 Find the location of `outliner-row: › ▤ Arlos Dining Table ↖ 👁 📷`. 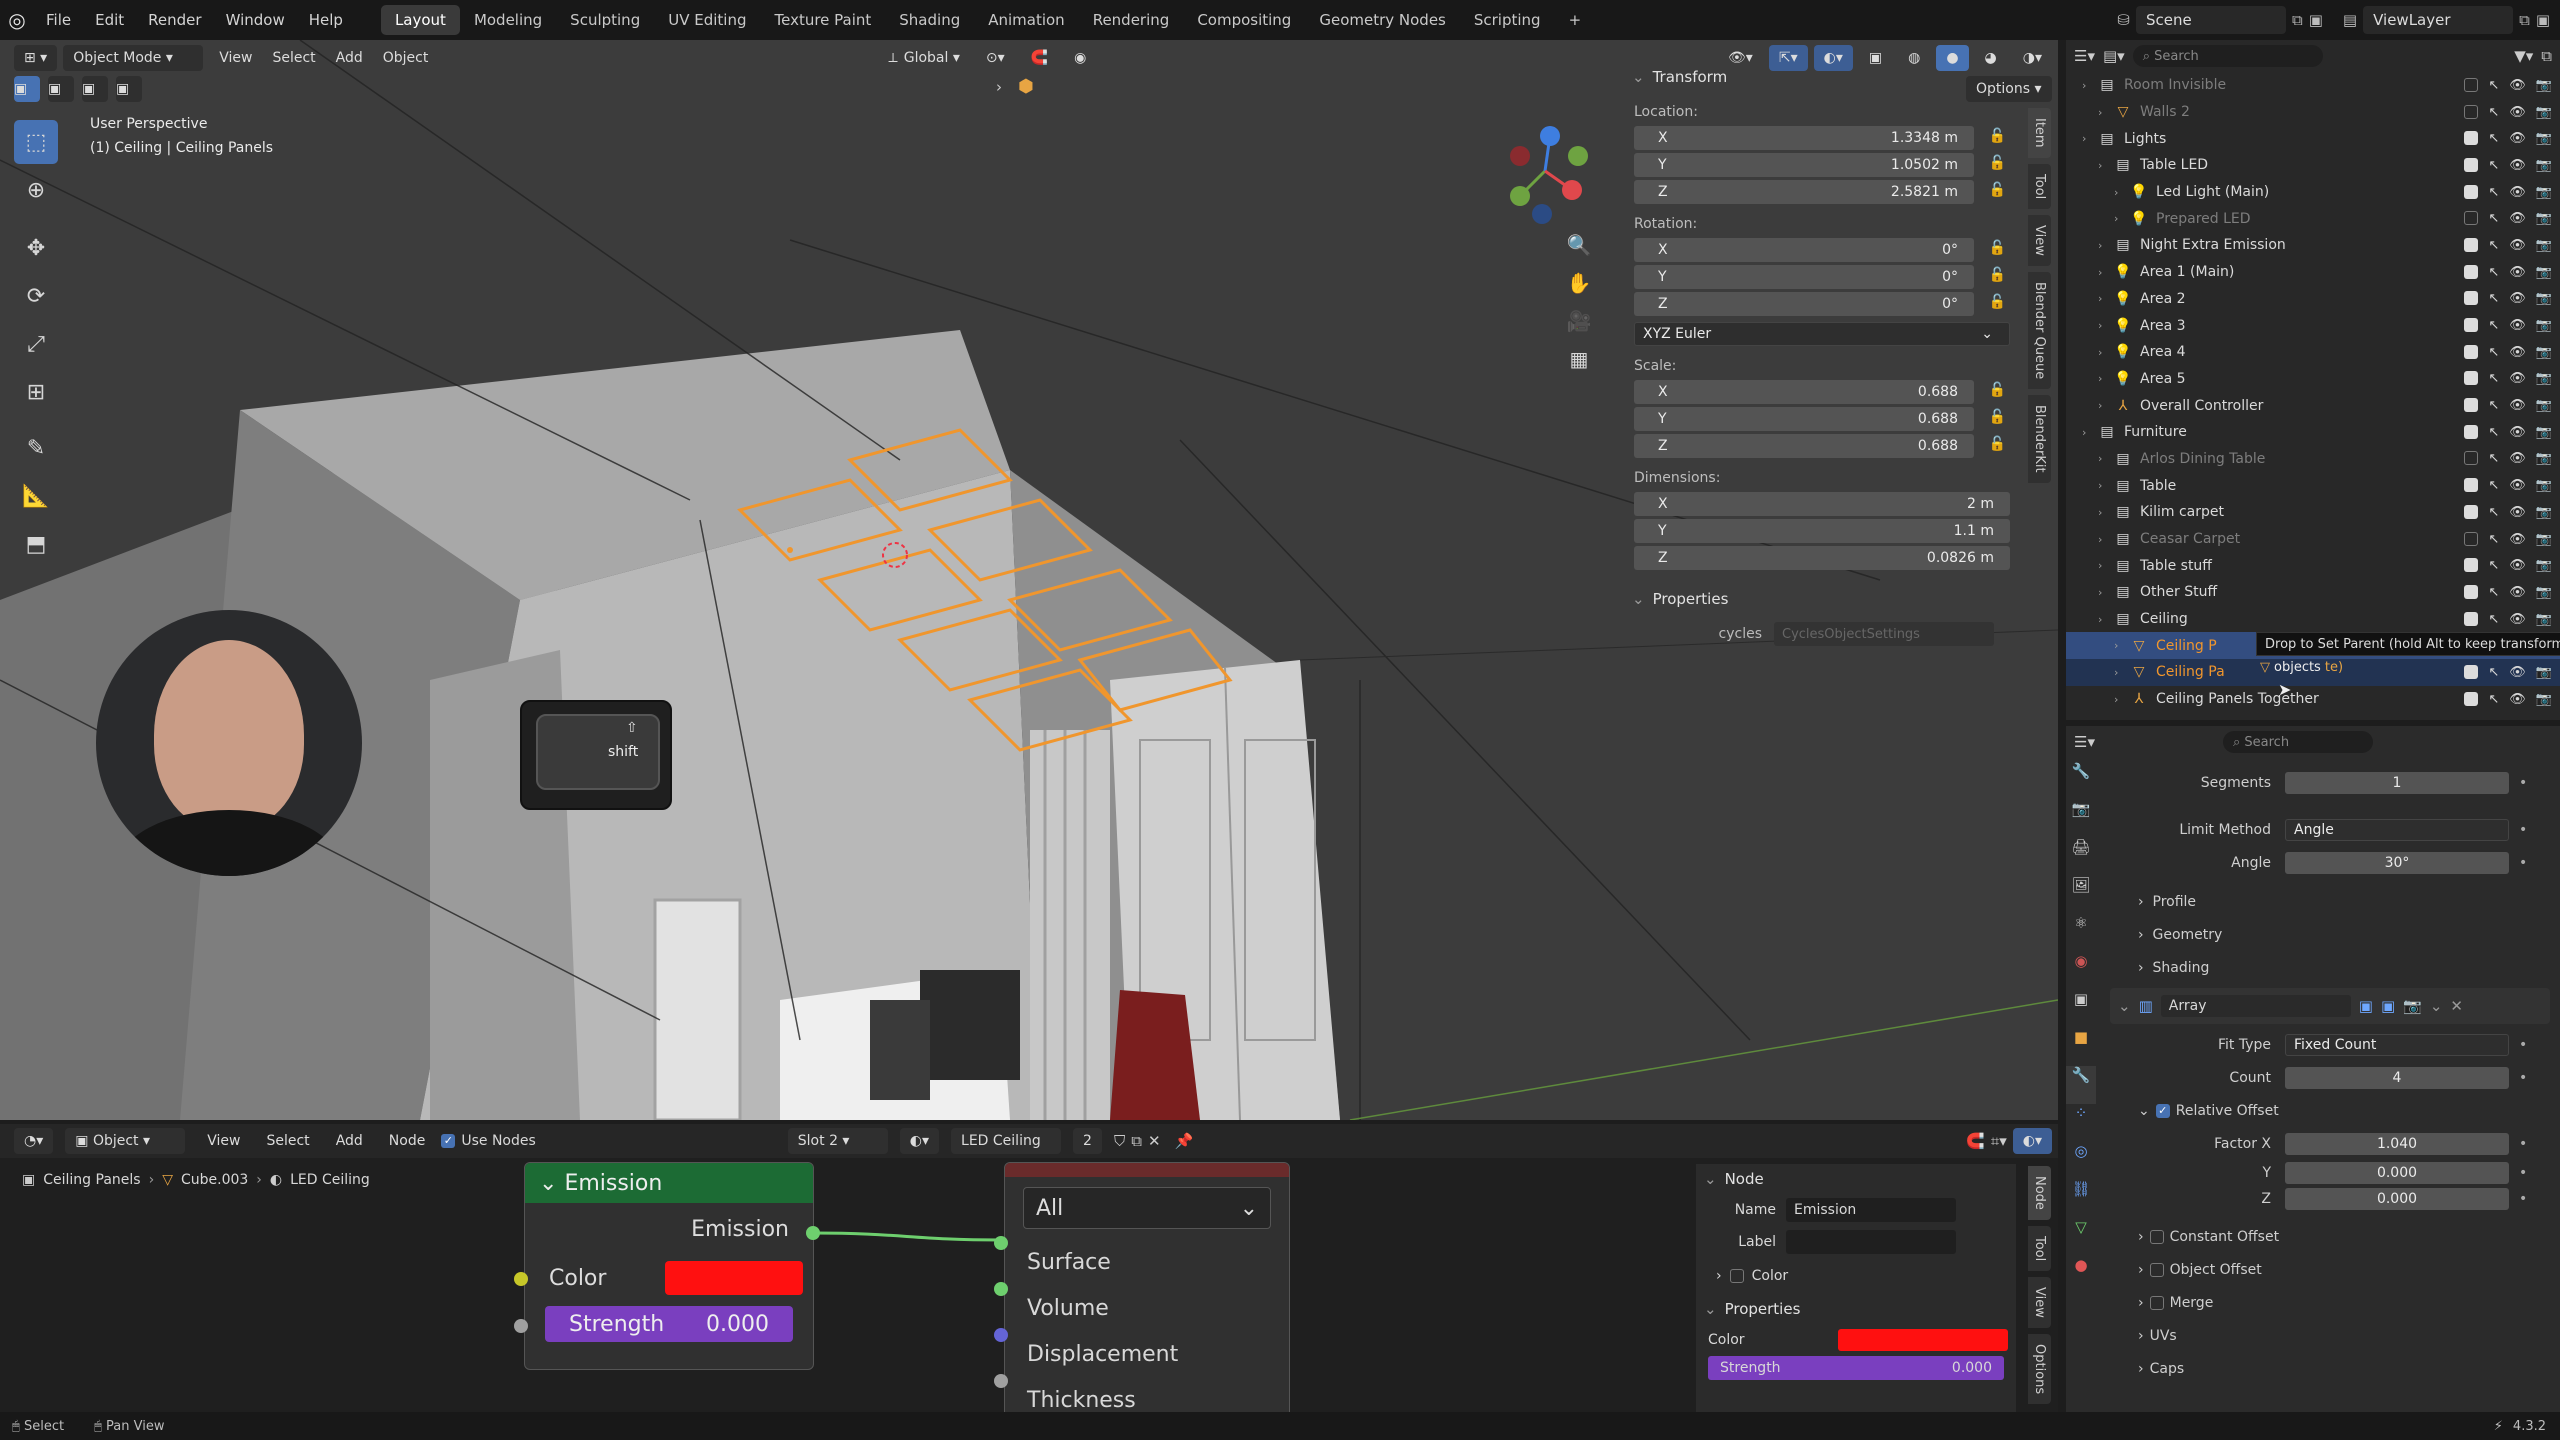

outliner-row: › ▤ Arlos Dining Table ↖ 👁 📷 is located at coordinates (2313, 459).